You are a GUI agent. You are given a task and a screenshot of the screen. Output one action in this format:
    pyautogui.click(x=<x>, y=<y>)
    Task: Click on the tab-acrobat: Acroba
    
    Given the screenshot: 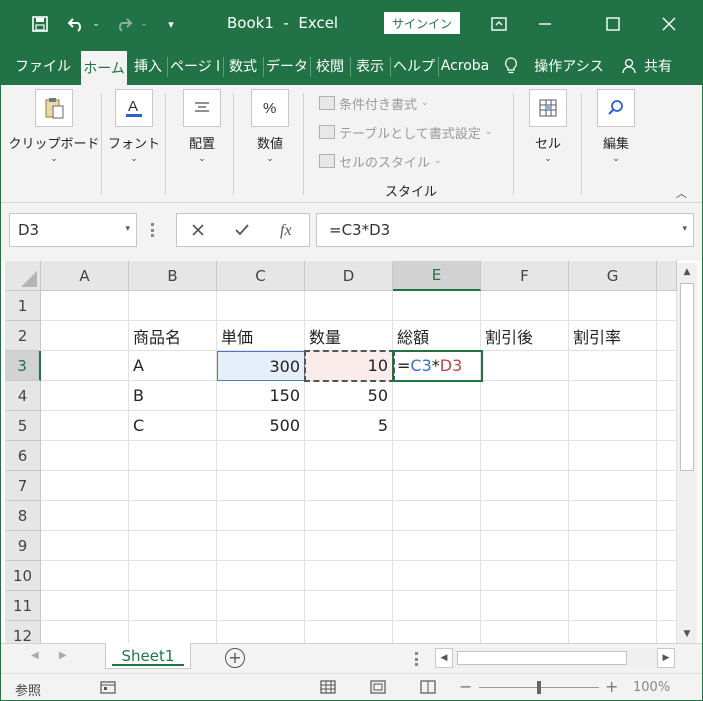 What is the action you would take?
    pyautogui.click(x=465, y=66)
    